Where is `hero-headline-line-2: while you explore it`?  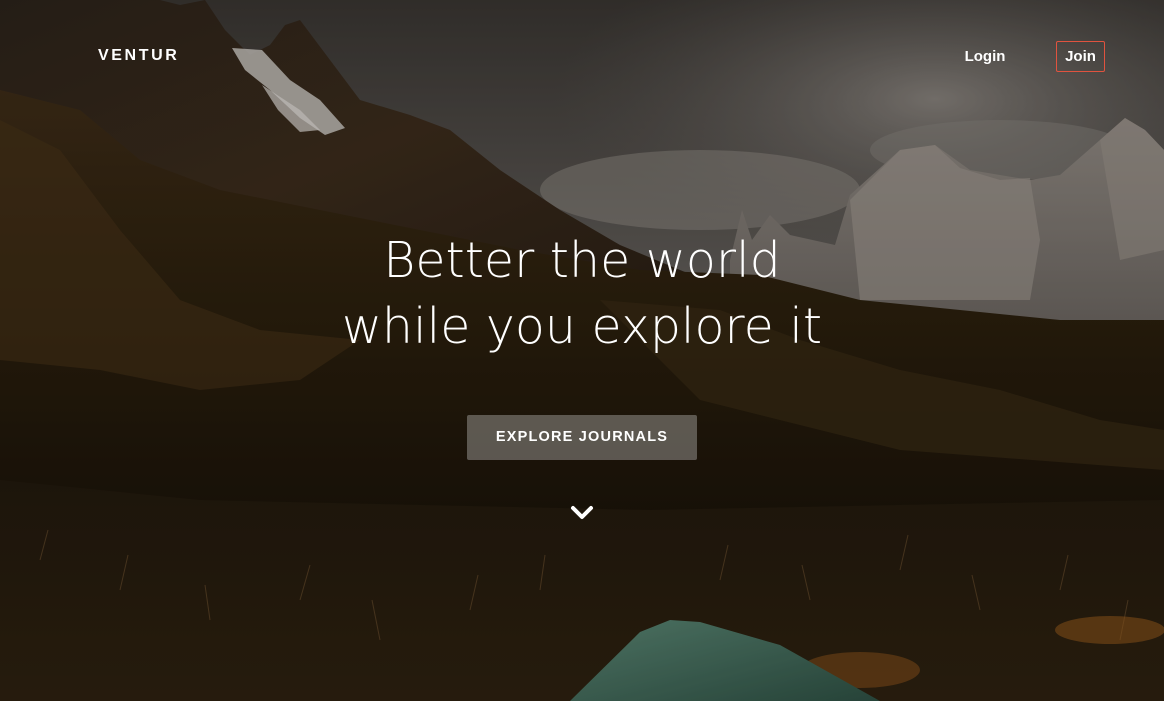 hero-headline-line-2: while you explore it is located at coordinates (582, 326).